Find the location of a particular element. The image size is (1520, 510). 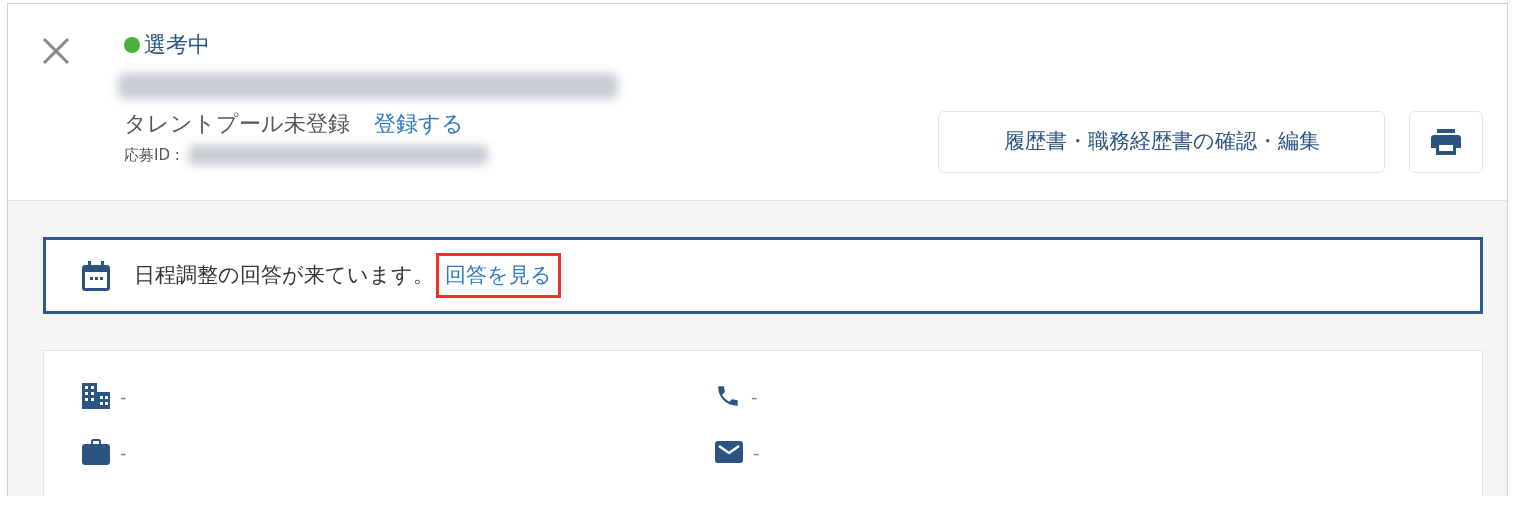

printer-icon is located at coordinates (1446, 142).